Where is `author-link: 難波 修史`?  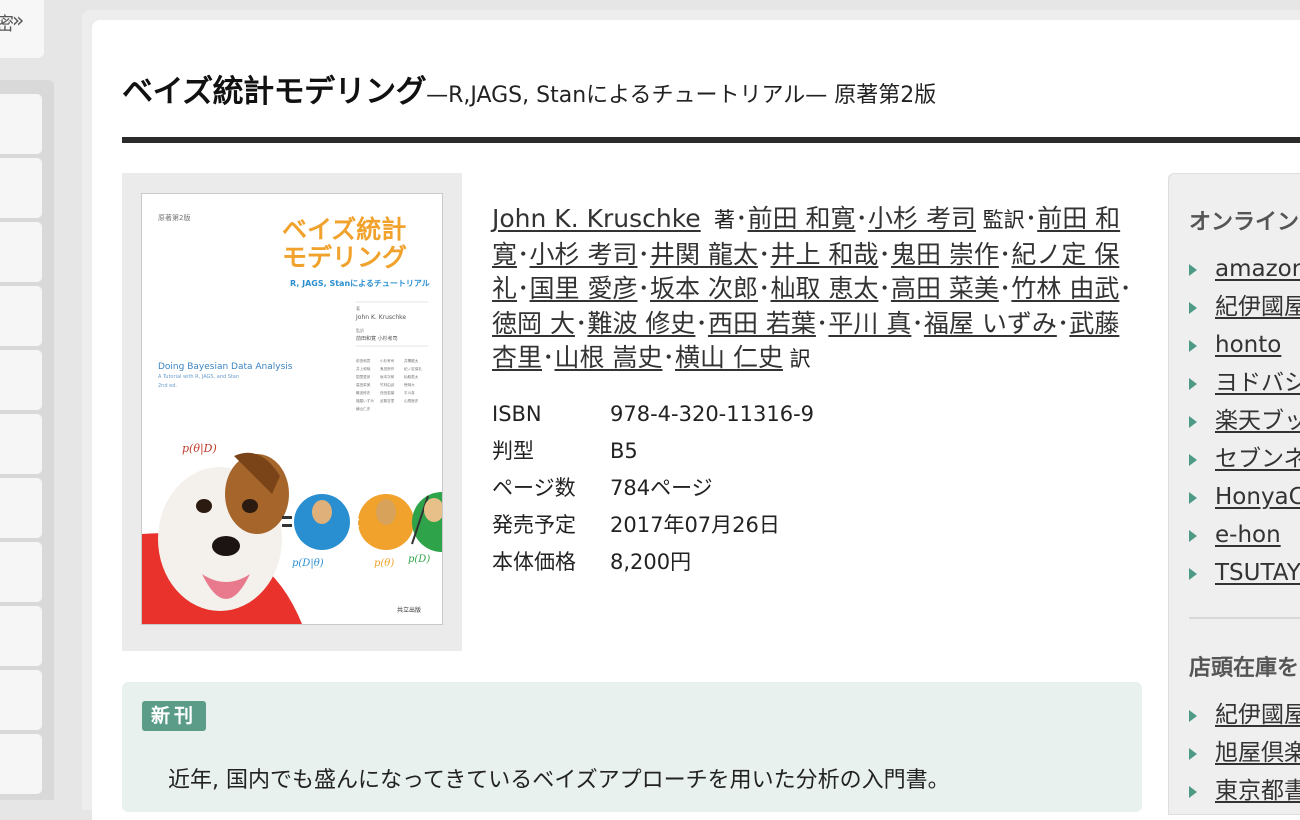
author-link: 難波 修史 is located at coordinates (641, 323).